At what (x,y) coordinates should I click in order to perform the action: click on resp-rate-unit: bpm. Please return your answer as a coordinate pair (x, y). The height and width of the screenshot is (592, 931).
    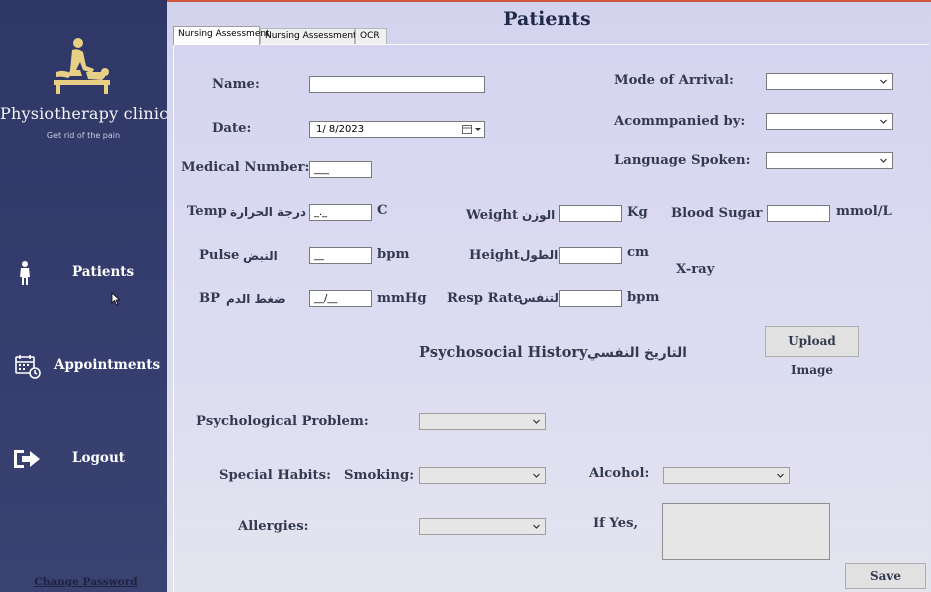
    Looking at the image, I should click on (643, 297).